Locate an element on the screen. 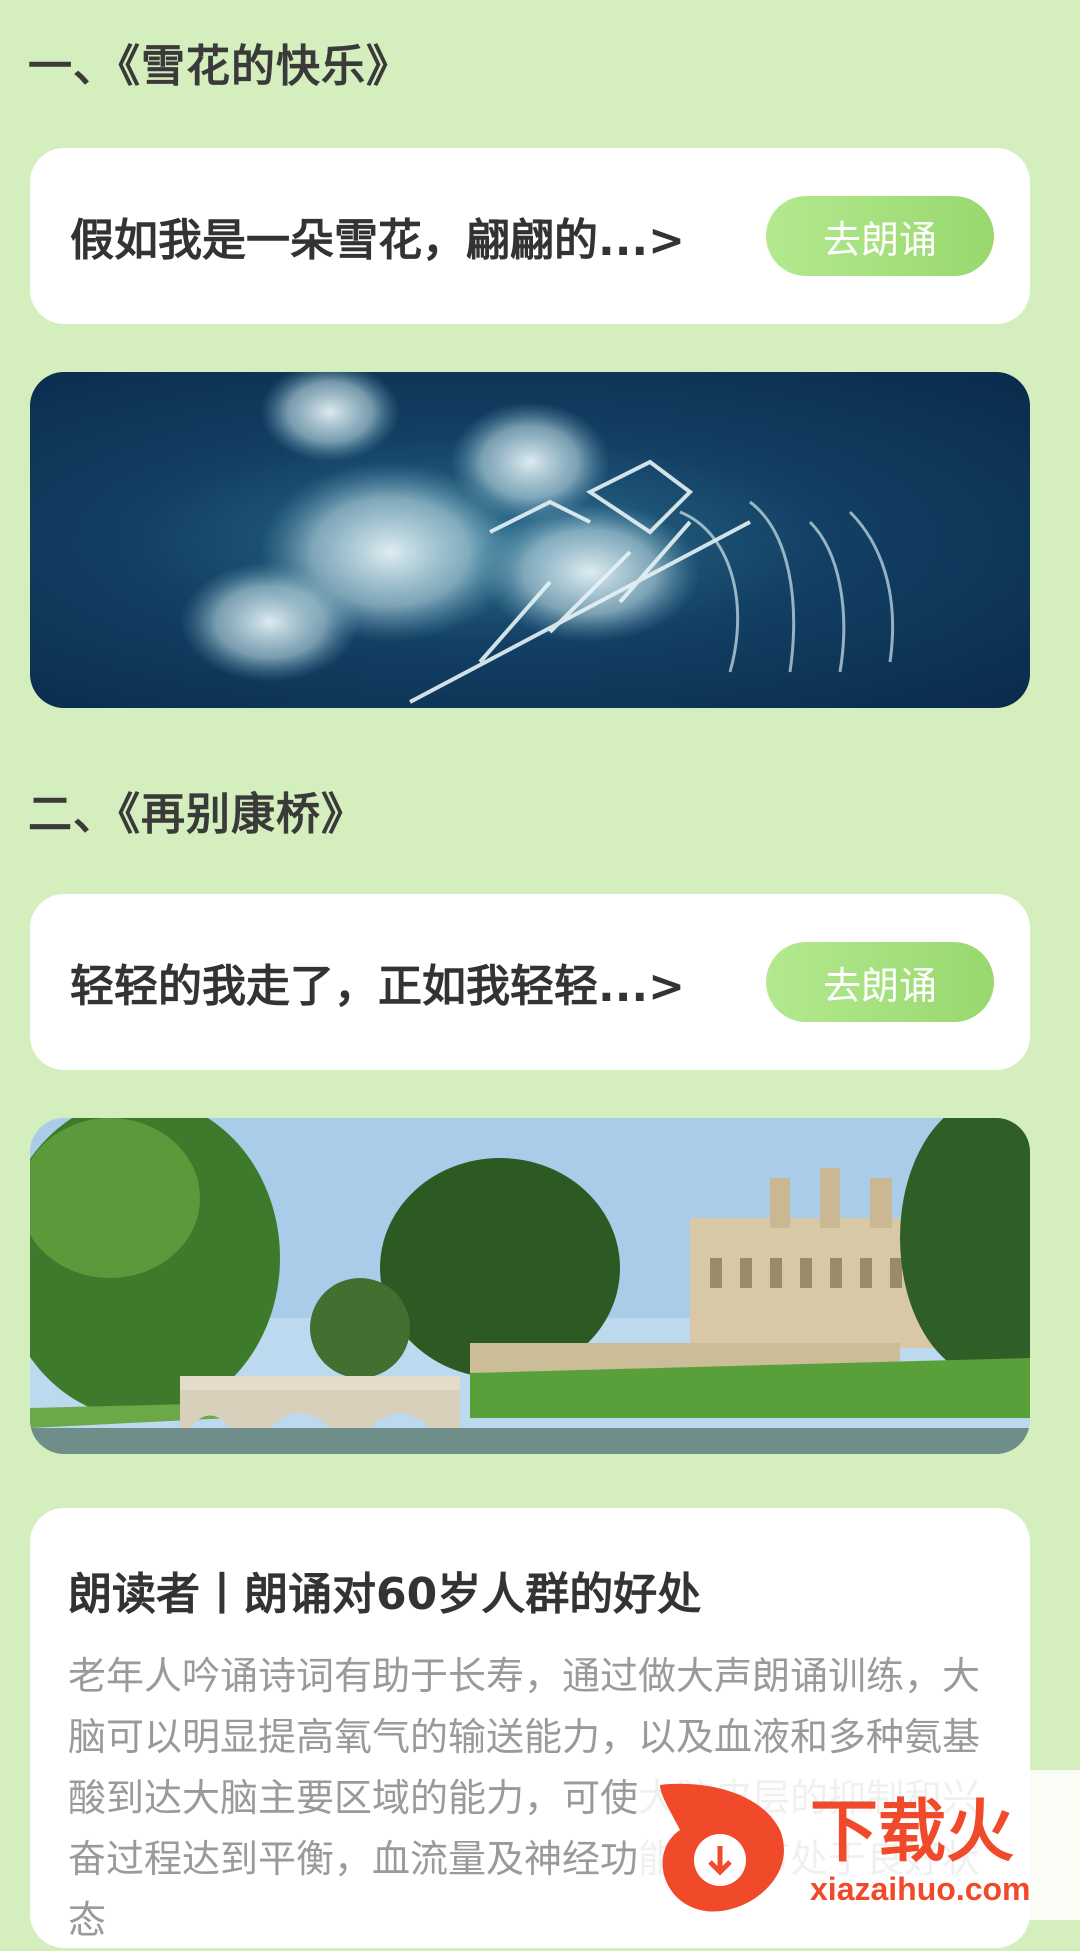  recite-button-1: 去朗诵 is located at coordinates (880, 236).